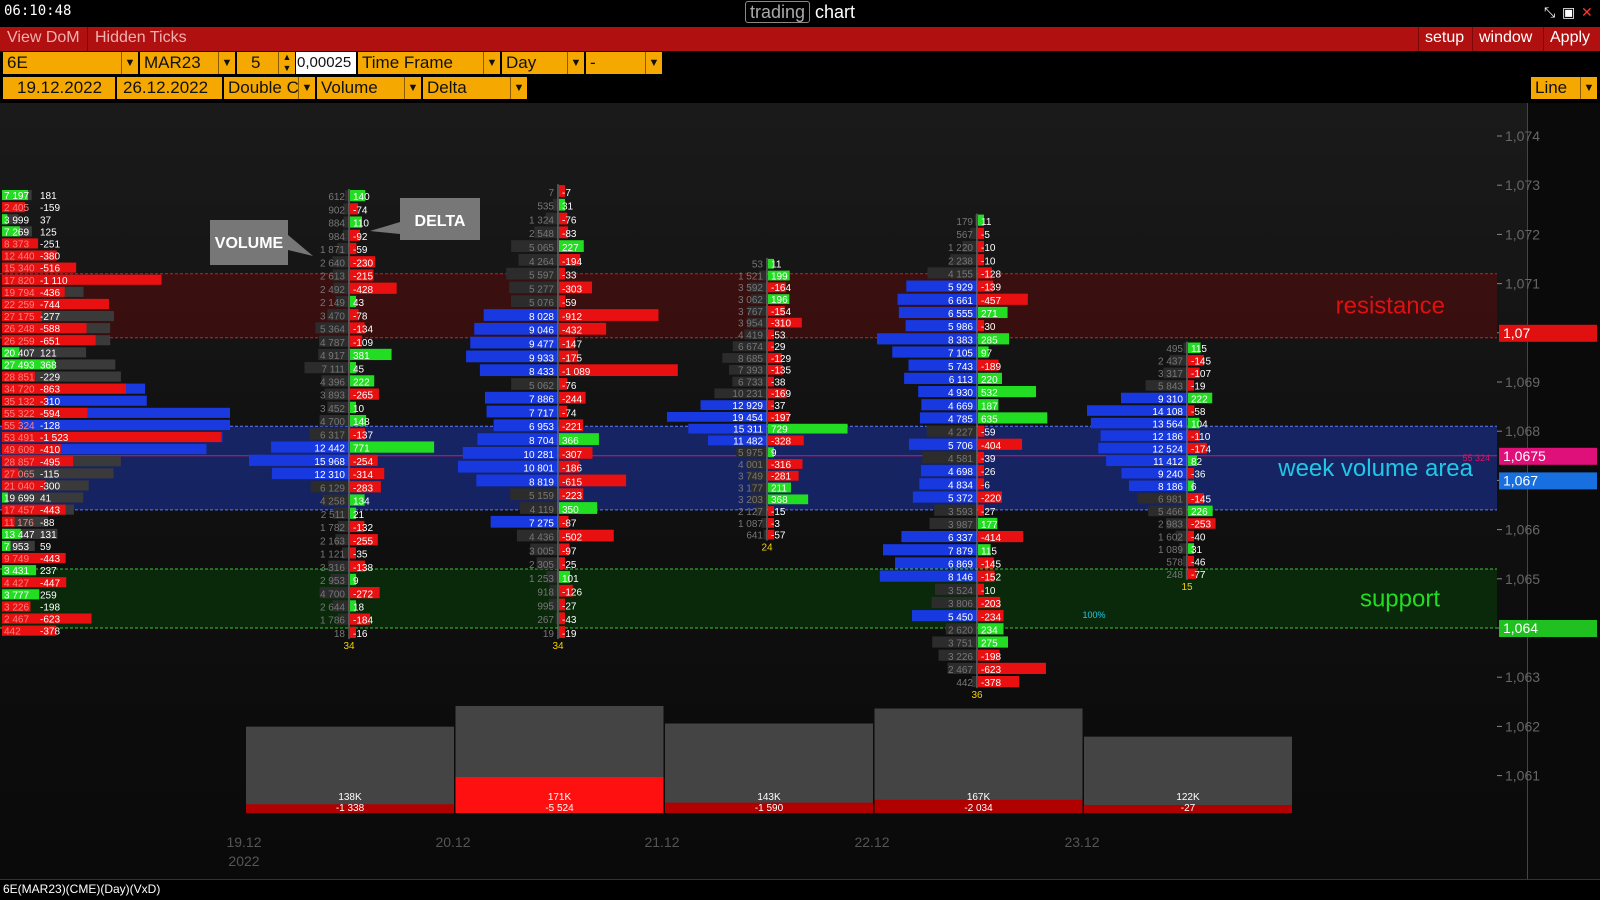  Describe the element at coordinates (541, 441) in the screenshot. I see `volume-label: 8 704` at that location.